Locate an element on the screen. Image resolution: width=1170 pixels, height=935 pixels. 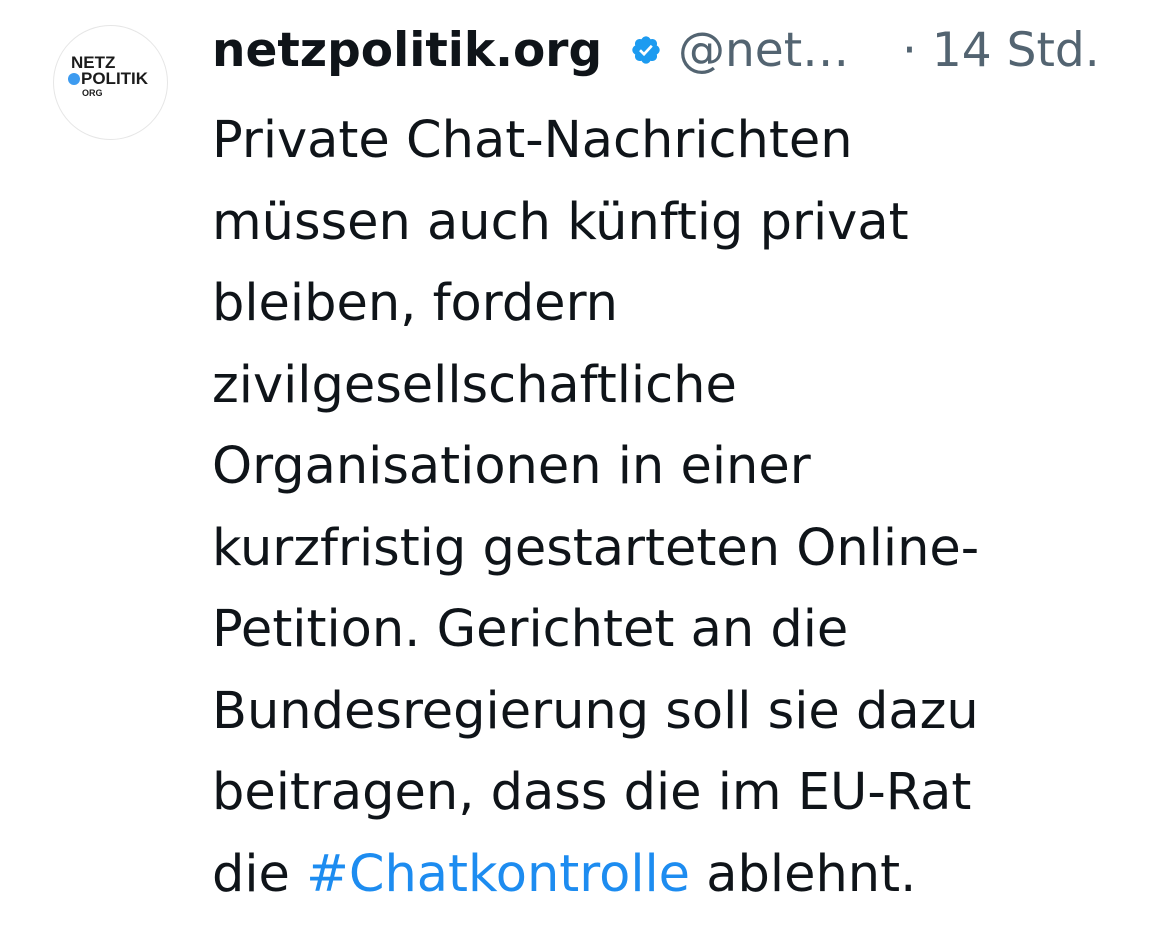
post-text-line: die #Chatkontrolle ablehnt. is located at coordinates (564, 874).